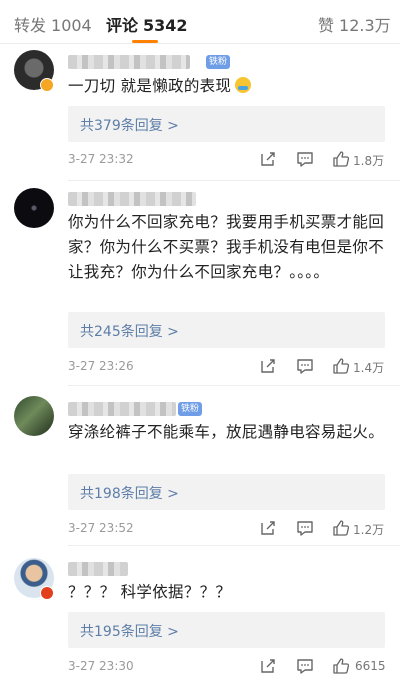  I want to click on comment-text: 一刀切 就是懒政的表现, so click(228, 86).